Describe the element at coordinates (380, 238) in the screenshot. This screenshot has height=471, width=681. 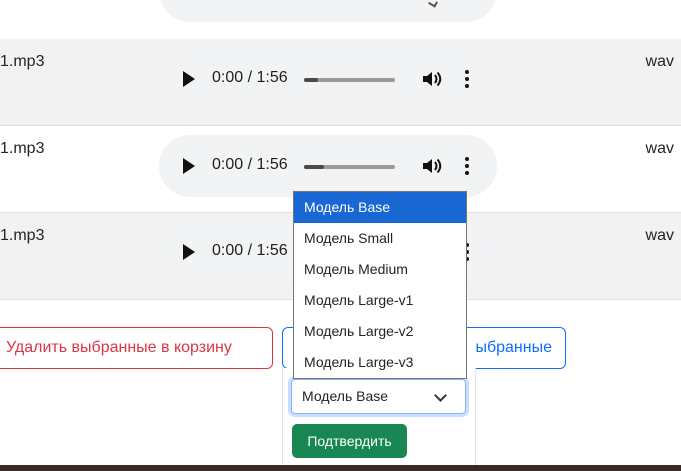
I see `model-option-small: Модель Small` at that location.